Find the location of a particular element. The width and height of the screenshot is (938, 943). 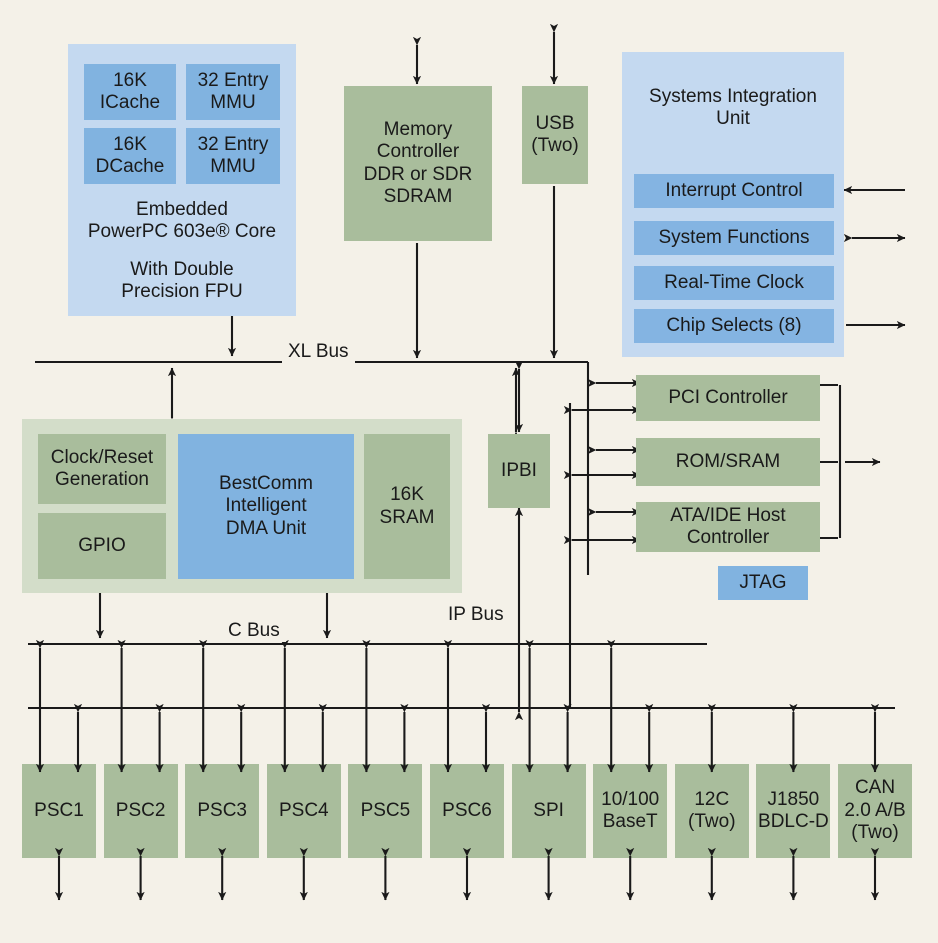

siu-item-real-time-clock: Real-Time Clock is located at coordinates (734, 283).